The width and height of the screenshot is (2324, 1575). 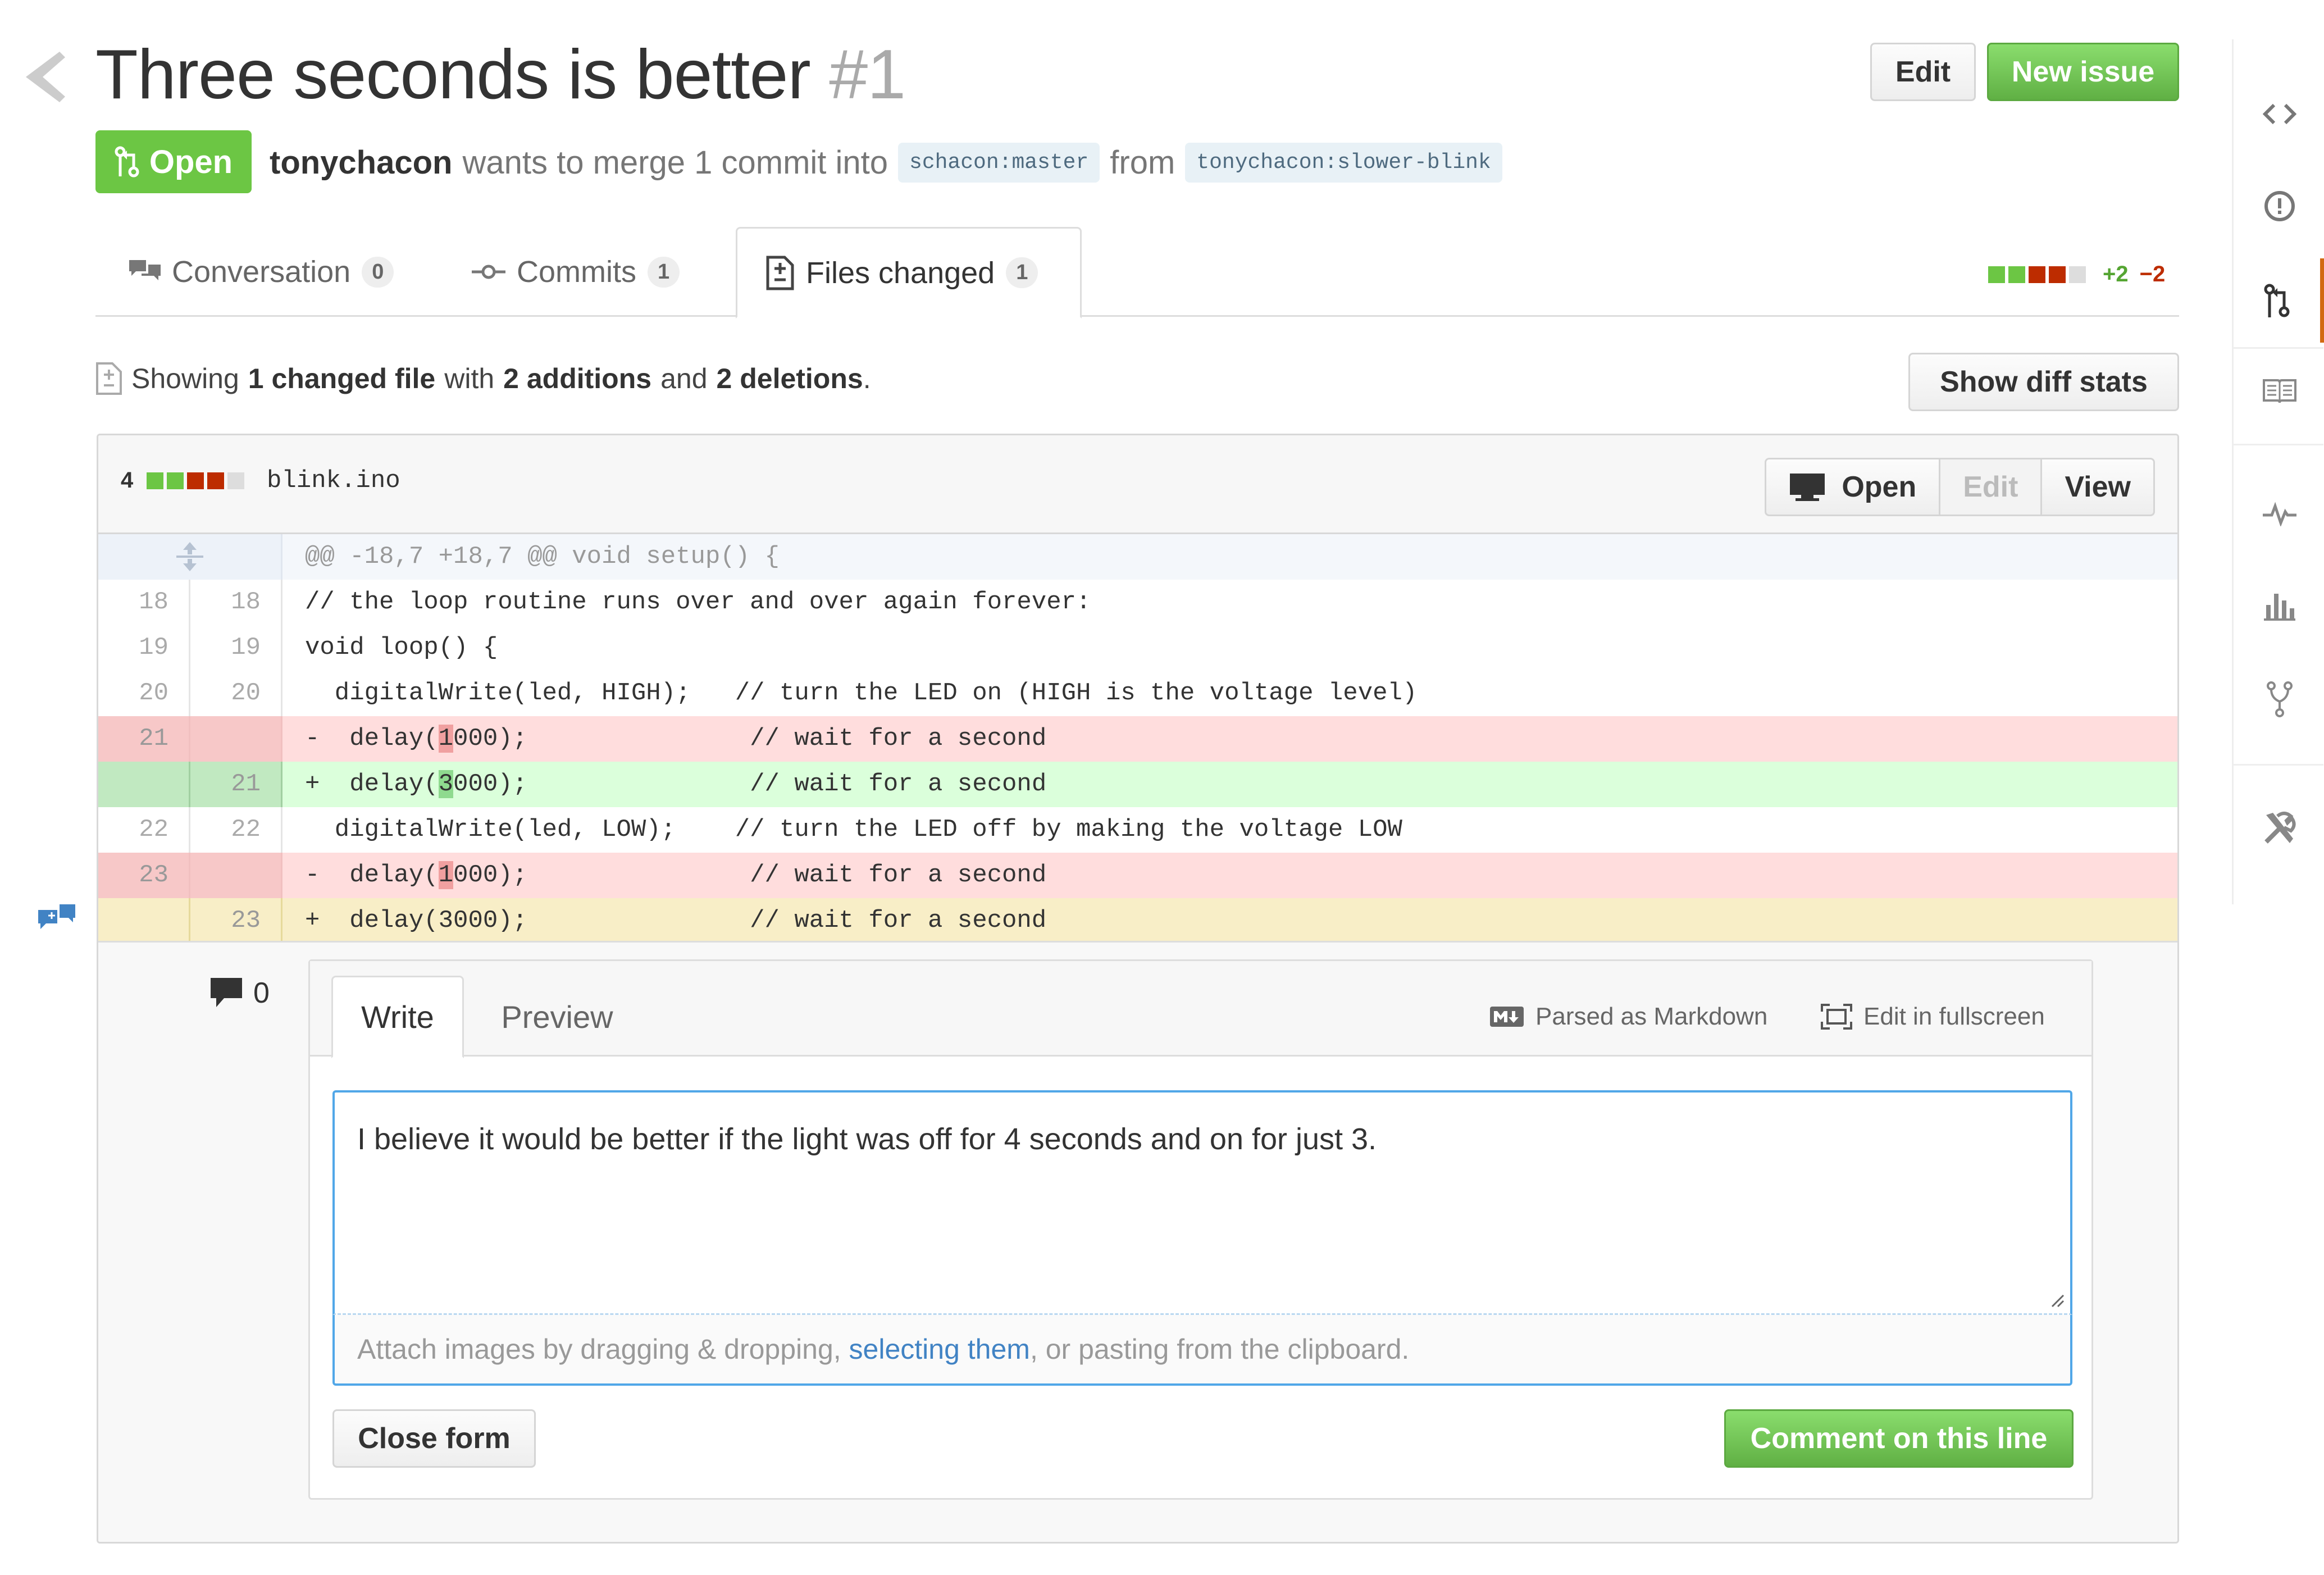 I want to click on issues-icon, so click(x=2279, y=206).